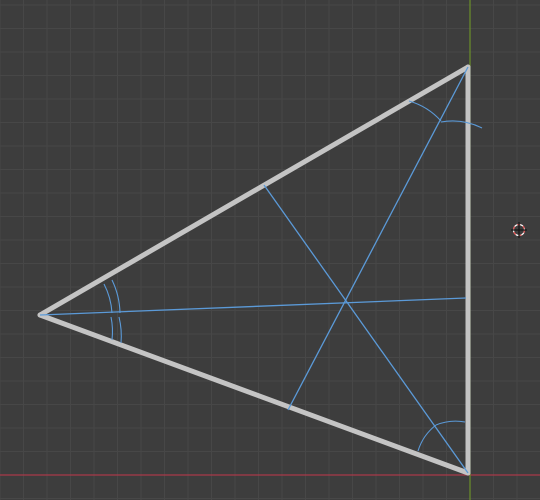 This screenshot has height=500, width=540. What do you see at coordinates (427, 438) in the screenshot?
I see `bottom-angle-arc-left` at bounding box center [427, 438].